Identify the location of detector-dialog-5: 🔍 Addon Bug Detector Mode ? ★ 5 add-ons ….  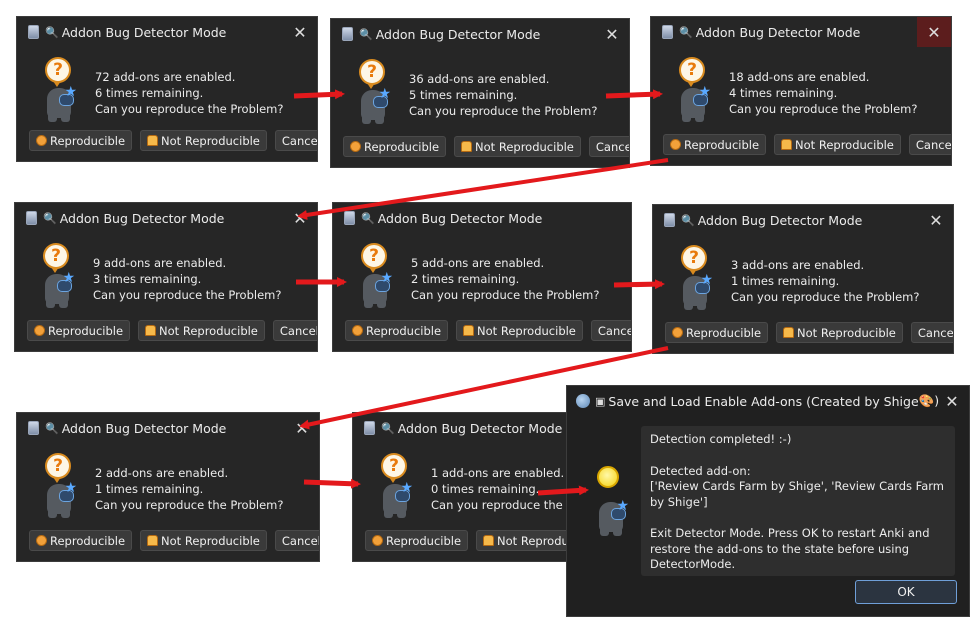
(482, 277).